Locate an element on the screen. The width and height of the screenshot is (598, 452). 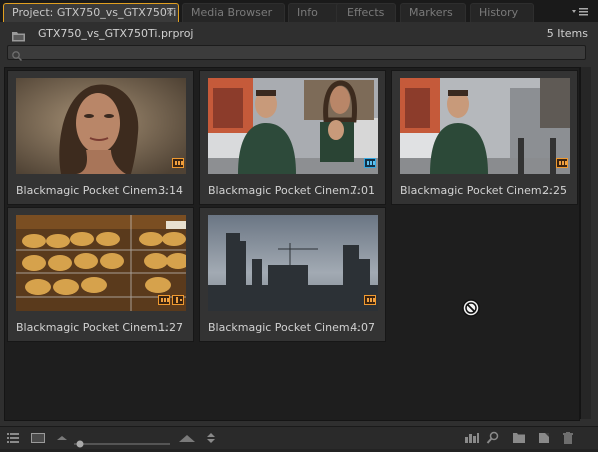
panel-menu-icon is located at coordinates (581, 12).